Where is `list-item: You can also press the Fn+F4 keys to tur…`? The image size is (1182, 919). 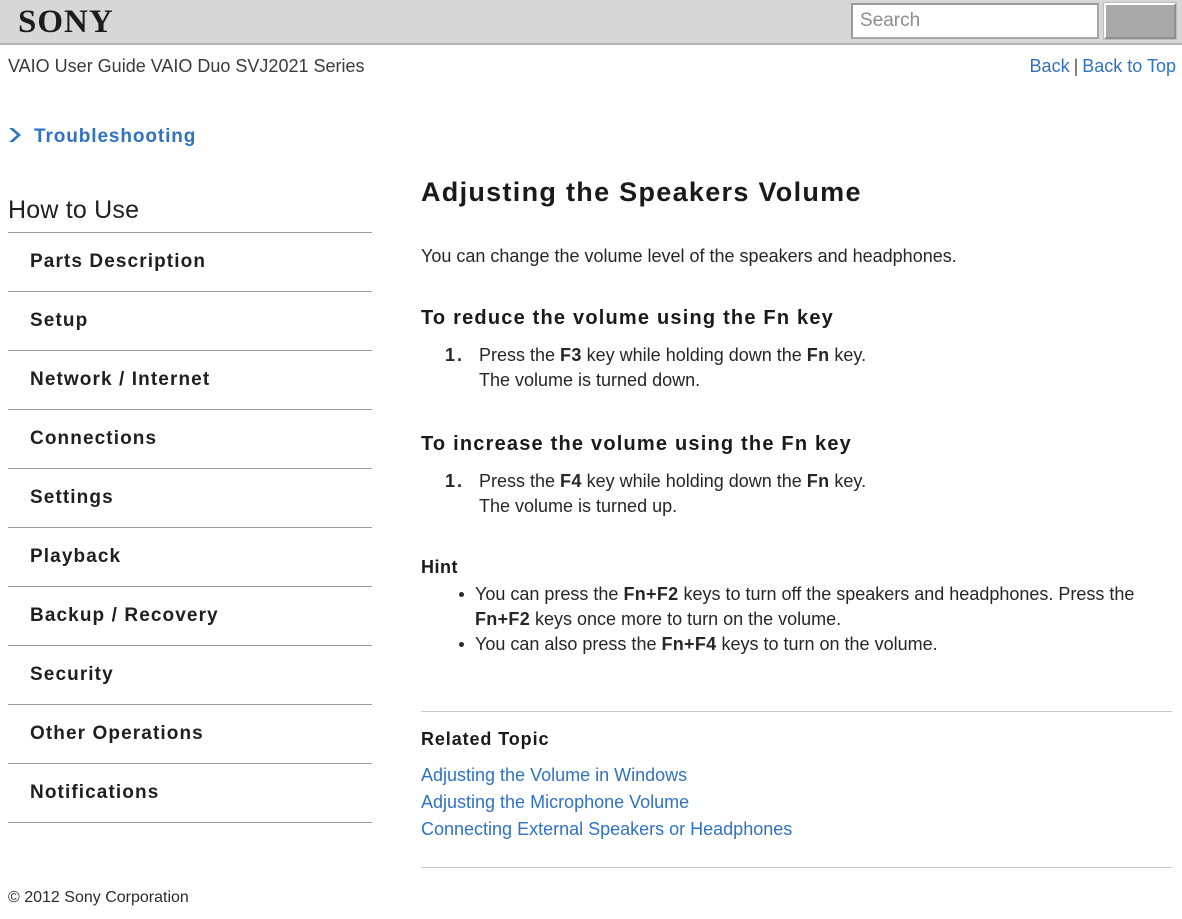
list-item: You can also press the Fn+F4 keys to tur… is located at coordinates (816, 644).